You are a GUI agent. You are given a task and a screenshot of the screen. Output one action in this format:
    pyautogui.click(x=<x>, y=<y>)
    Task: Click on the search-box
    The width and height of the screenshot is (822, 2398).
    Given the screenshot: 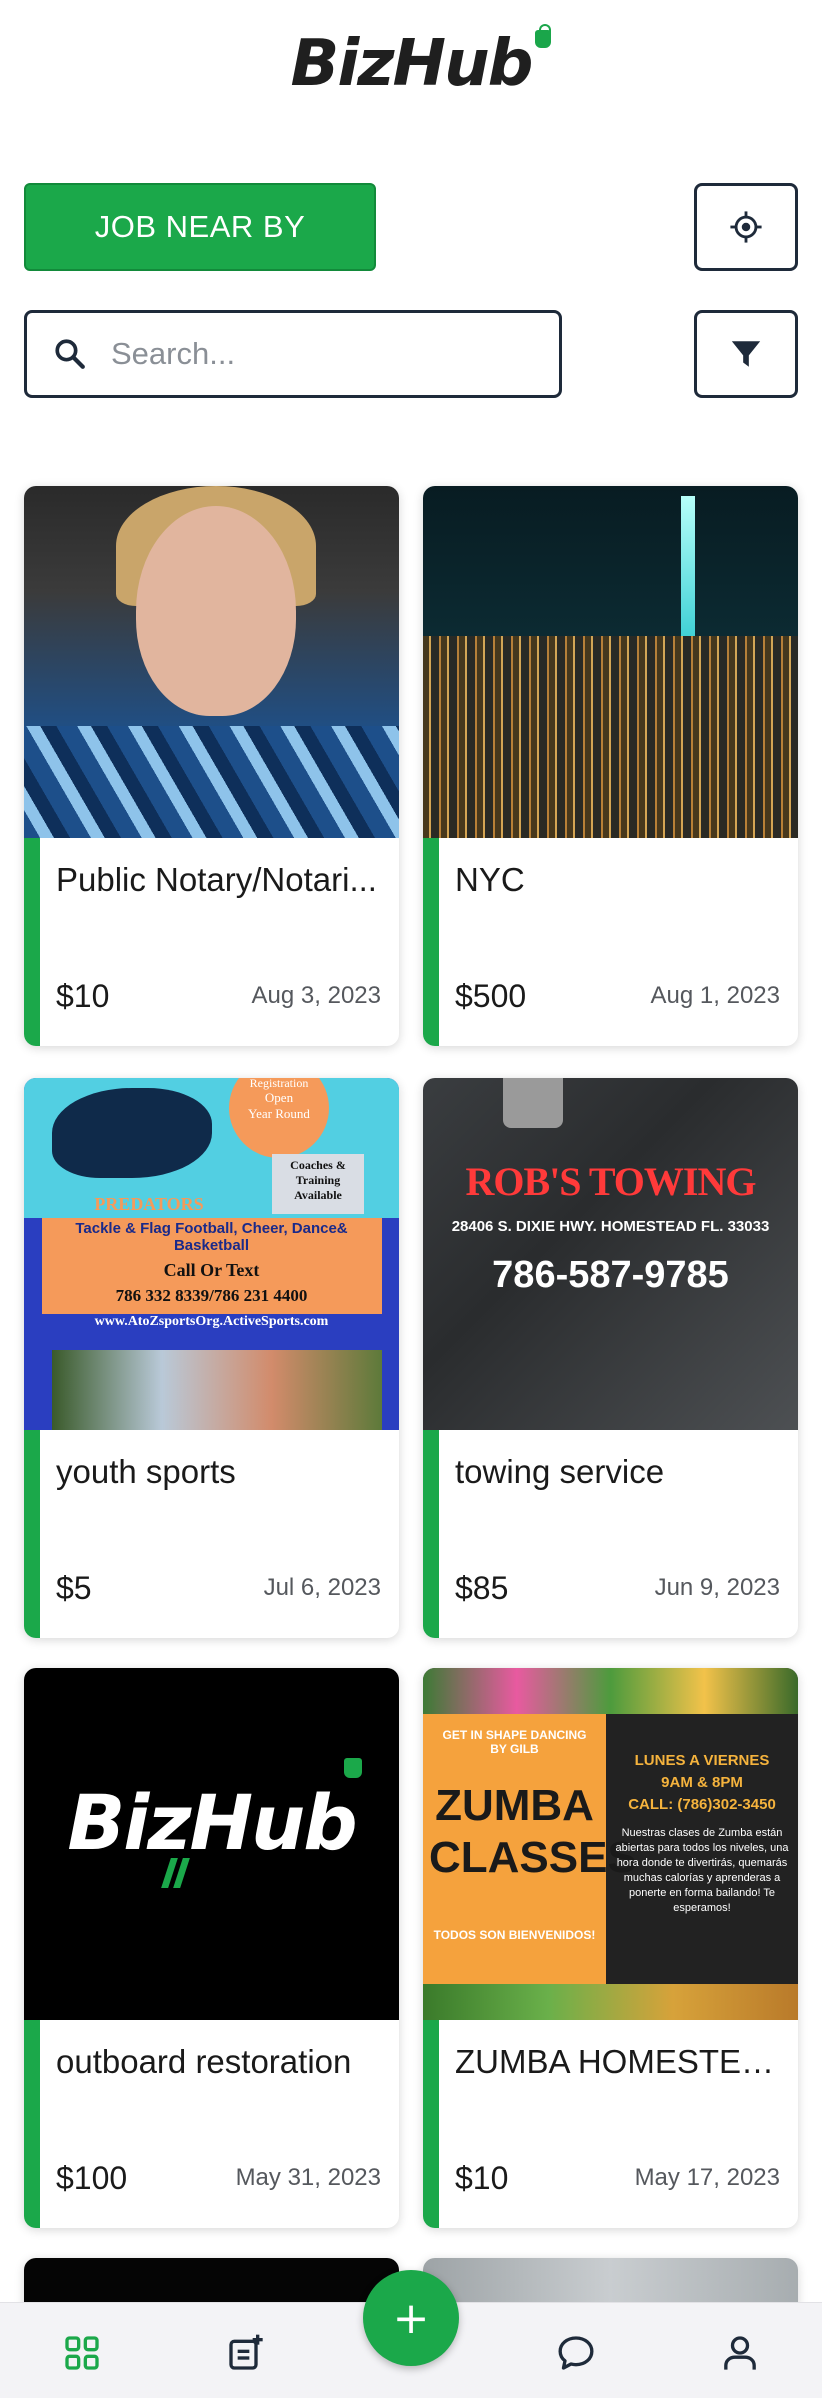 What is the action you would take?
    pyautogui.click(x=293, y=354)
    